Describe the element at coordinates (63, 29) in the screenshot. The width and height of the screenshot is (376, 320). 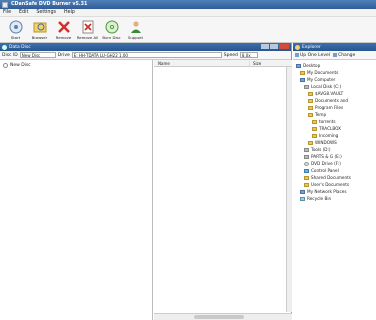
I see `remove-button: Remove` at that location.